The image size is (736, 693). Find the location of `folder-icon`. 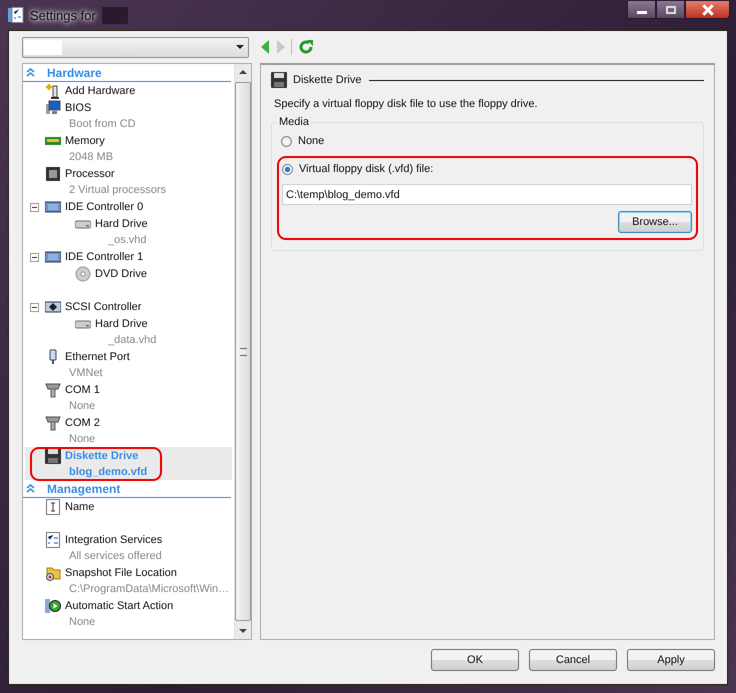

folder-icon is located at coordinates (53, 573).